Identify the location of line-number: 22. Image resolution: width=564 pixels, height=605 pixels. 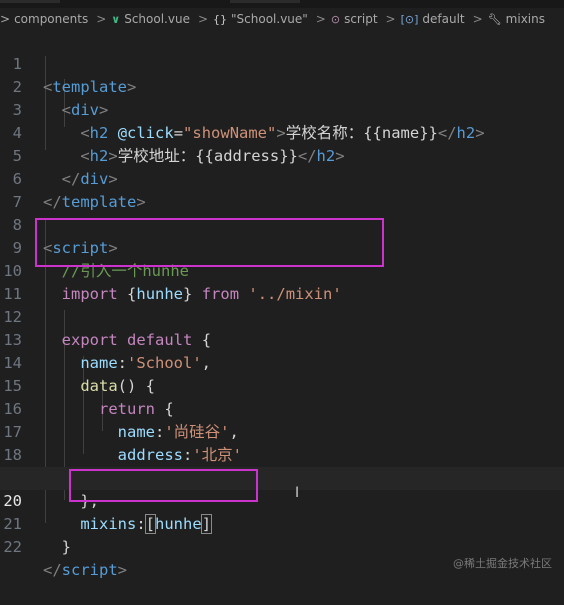
(12, 547).